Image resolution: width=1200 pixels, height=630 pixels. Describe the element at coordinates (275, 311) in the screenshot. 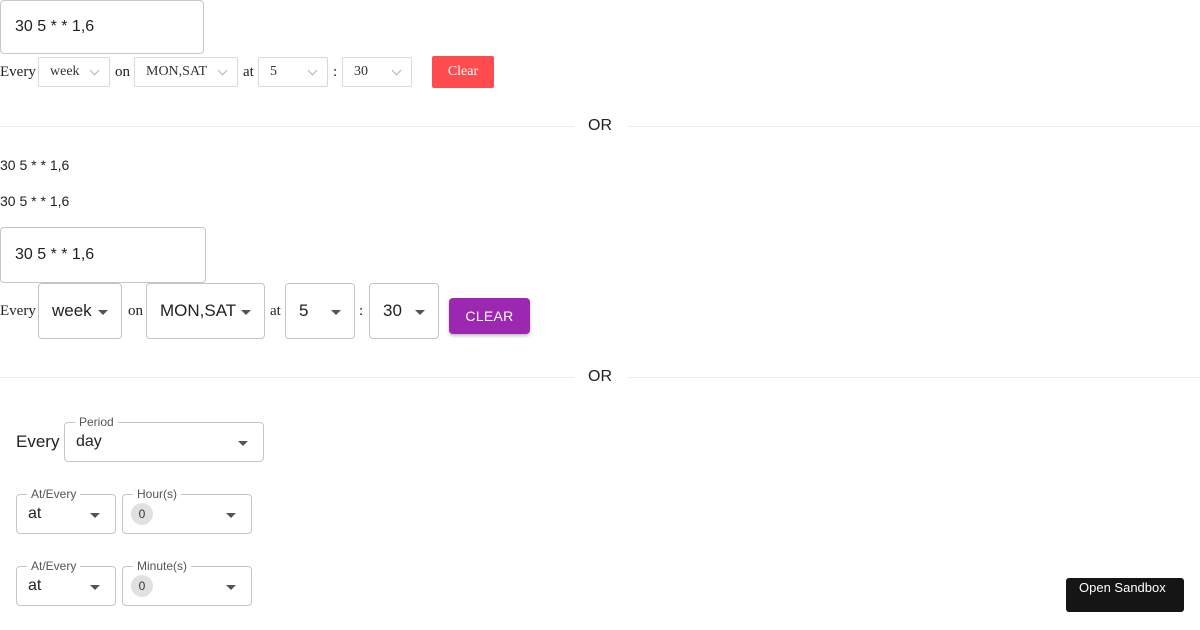

I see `at-label-3: at` at that location.